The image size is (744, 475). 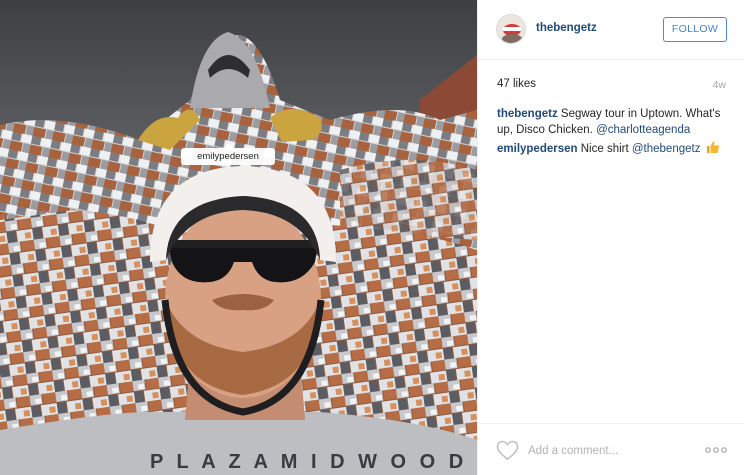 I want to click on heart-icon, so click(x=507, y=450).